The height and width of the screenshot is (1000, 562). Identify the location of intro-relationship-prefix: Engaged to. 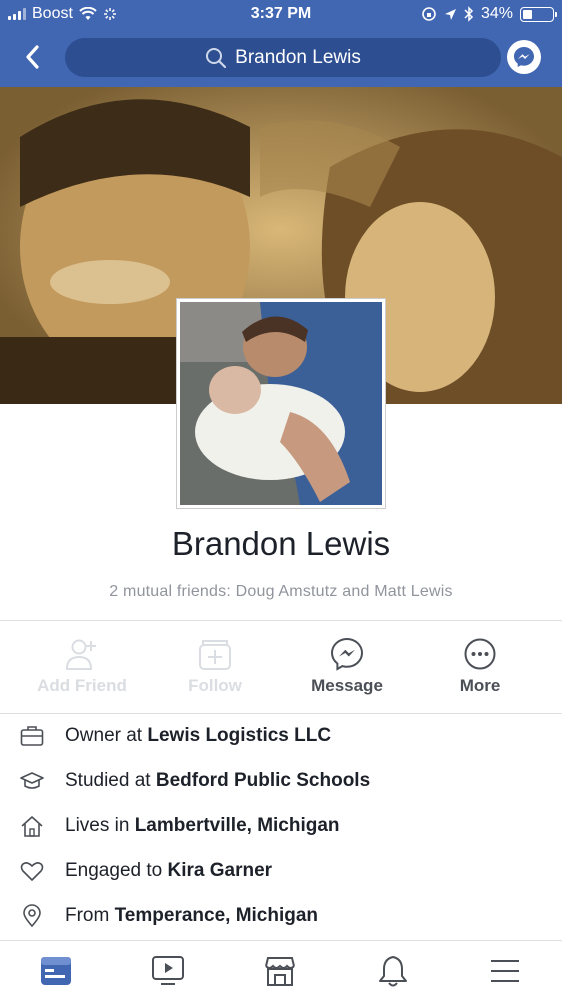
(116, 870).